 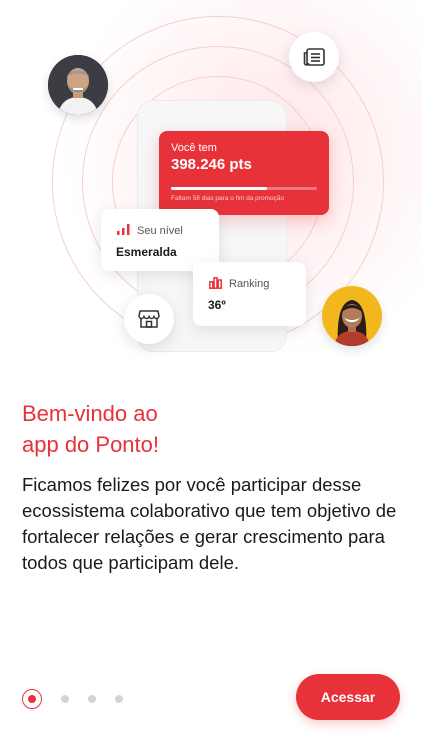 I want to click on newspaper-icon, so click(x=314, y=57).